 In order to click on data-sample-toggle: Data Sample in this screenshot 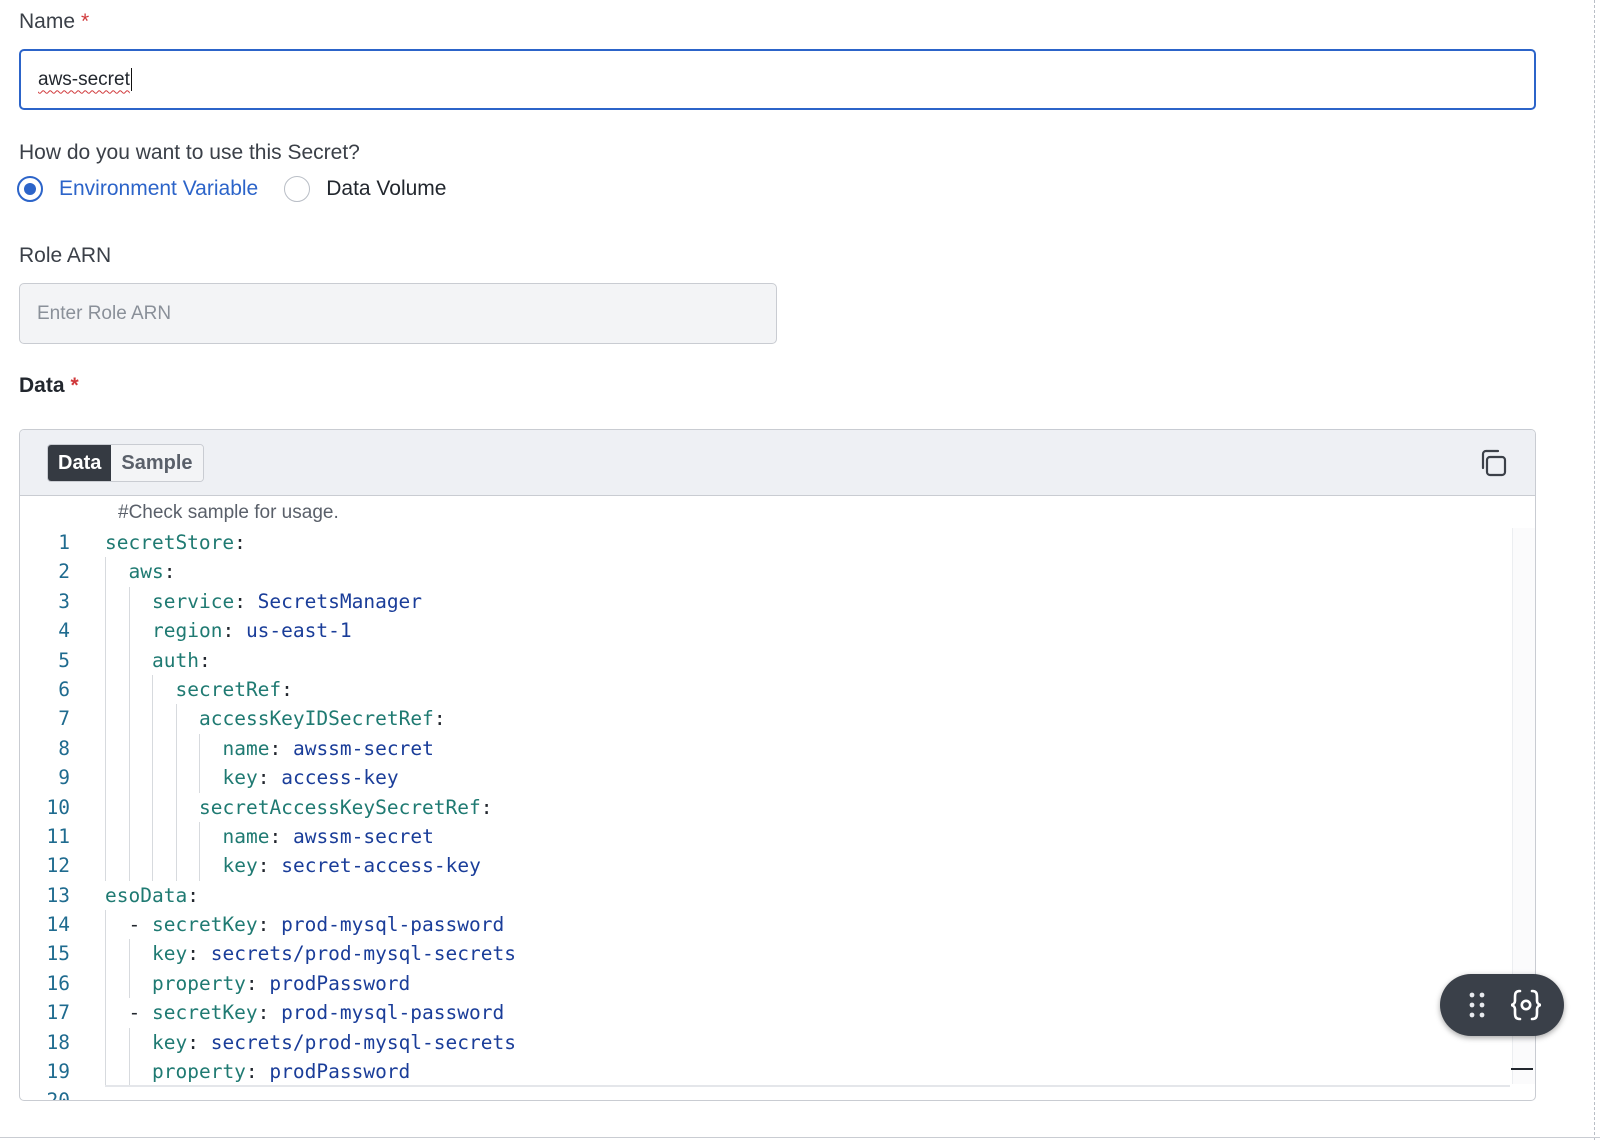, I will do `click(125, 463)`.